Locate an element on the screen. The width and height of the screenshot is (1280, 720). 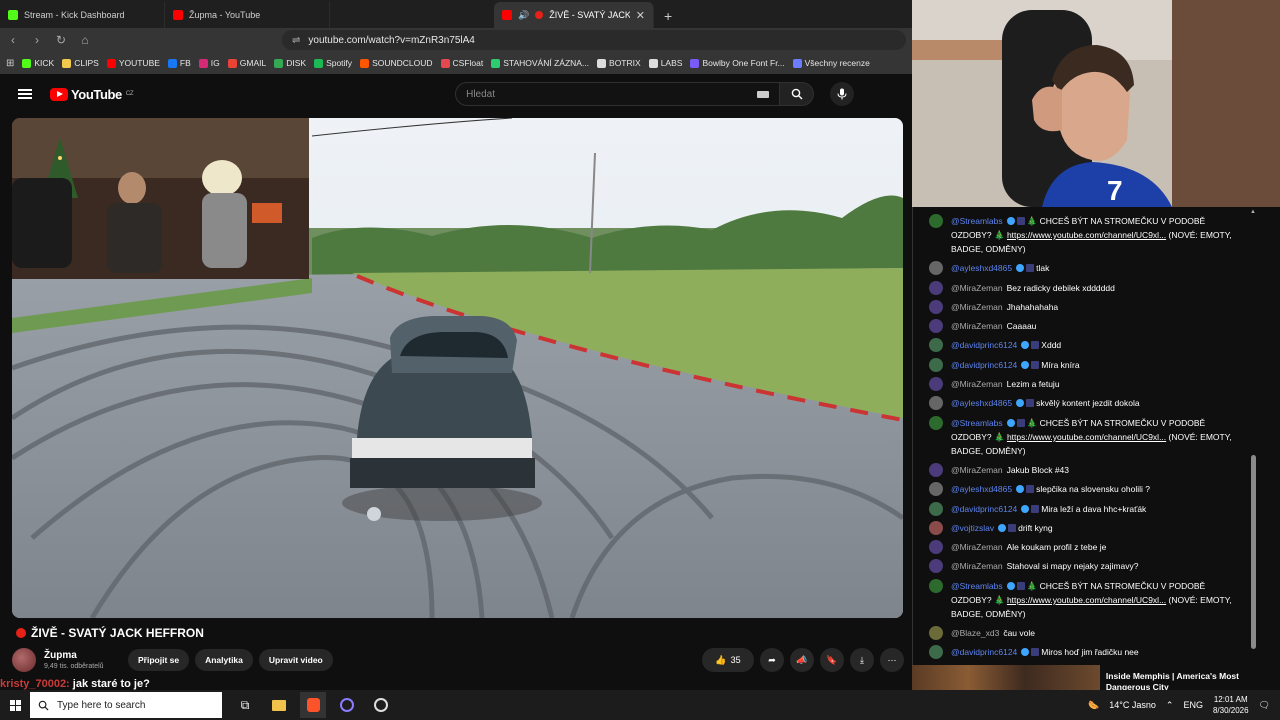
tab-zumpa-youtube: Župma - YouTube is located at coordinates (247, 15).